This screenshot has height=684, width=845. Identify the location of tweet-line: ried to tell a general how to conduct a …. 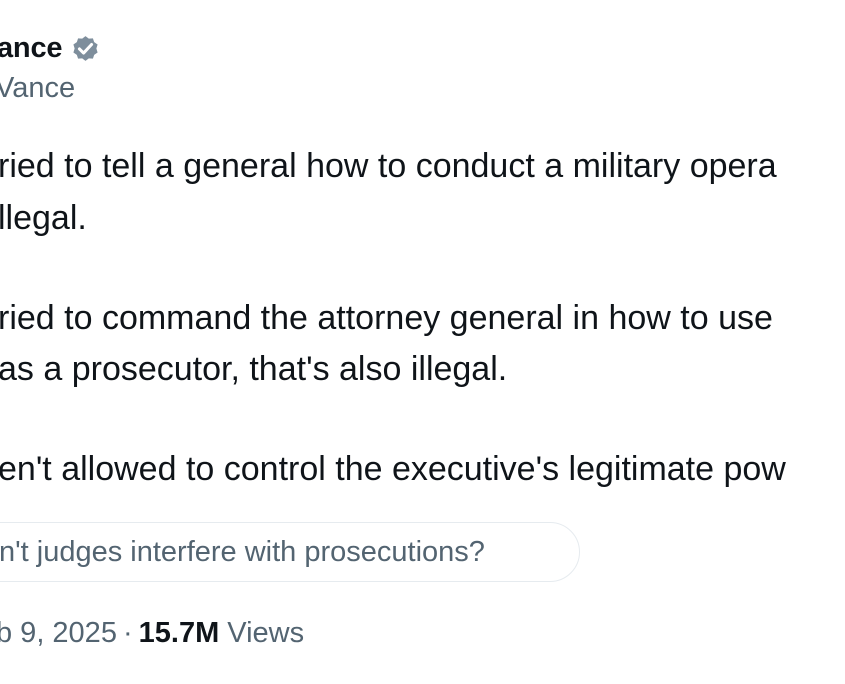
(388, 166).